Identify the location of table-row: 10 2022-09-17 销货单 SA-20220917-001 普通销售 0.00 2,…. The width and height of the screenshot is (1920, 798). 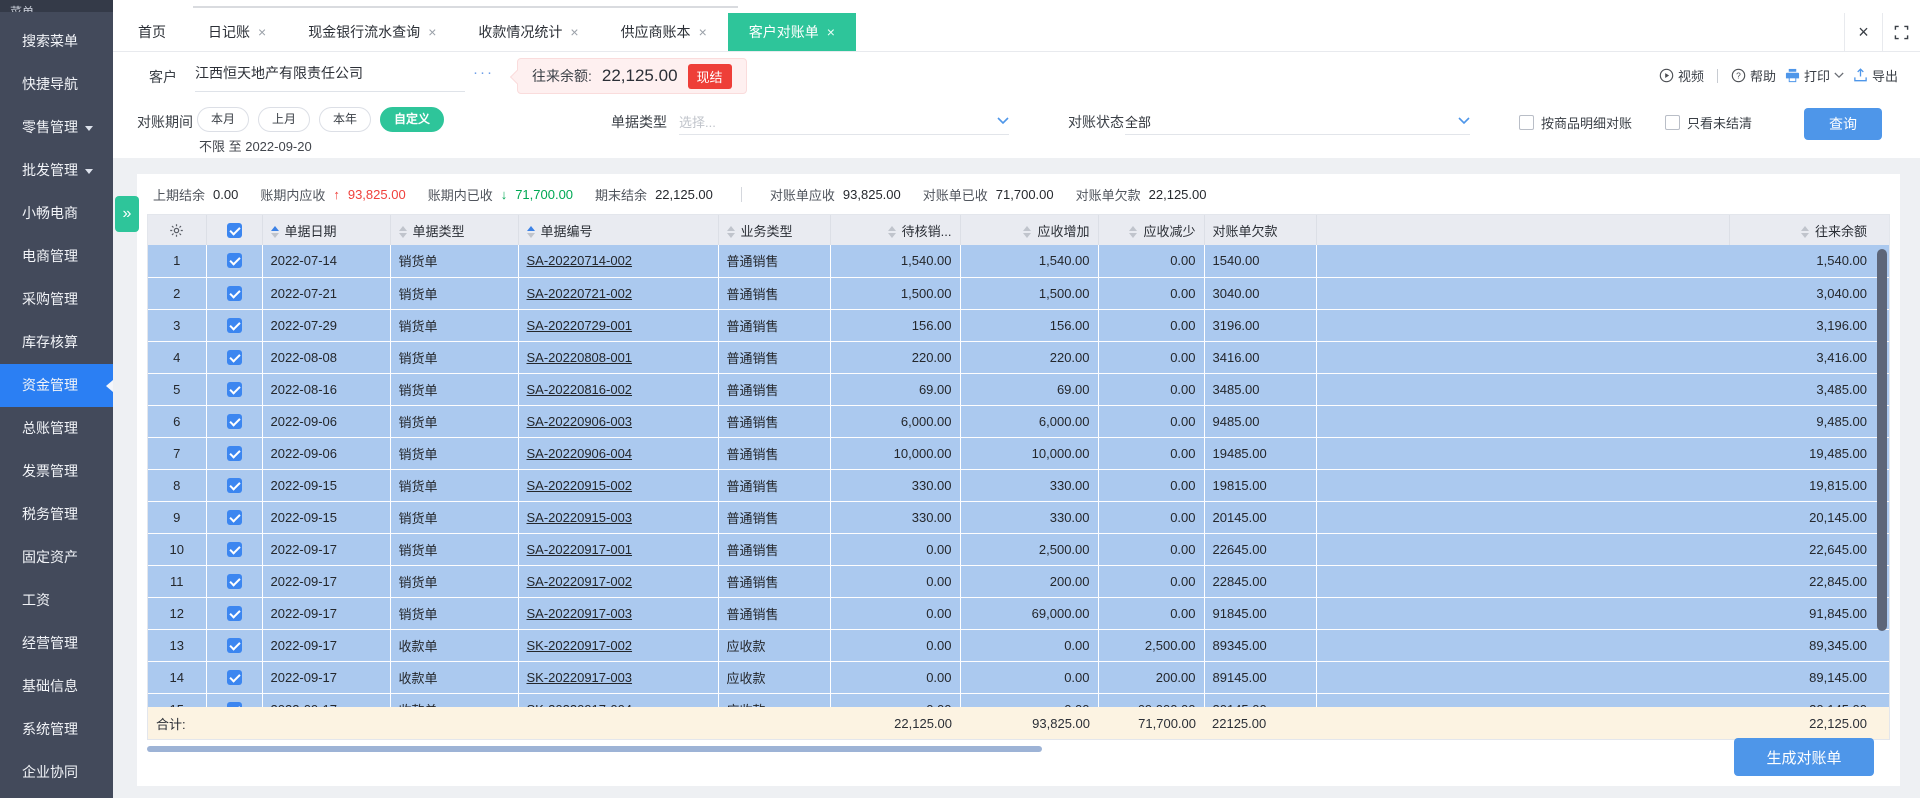
(1018, 549).